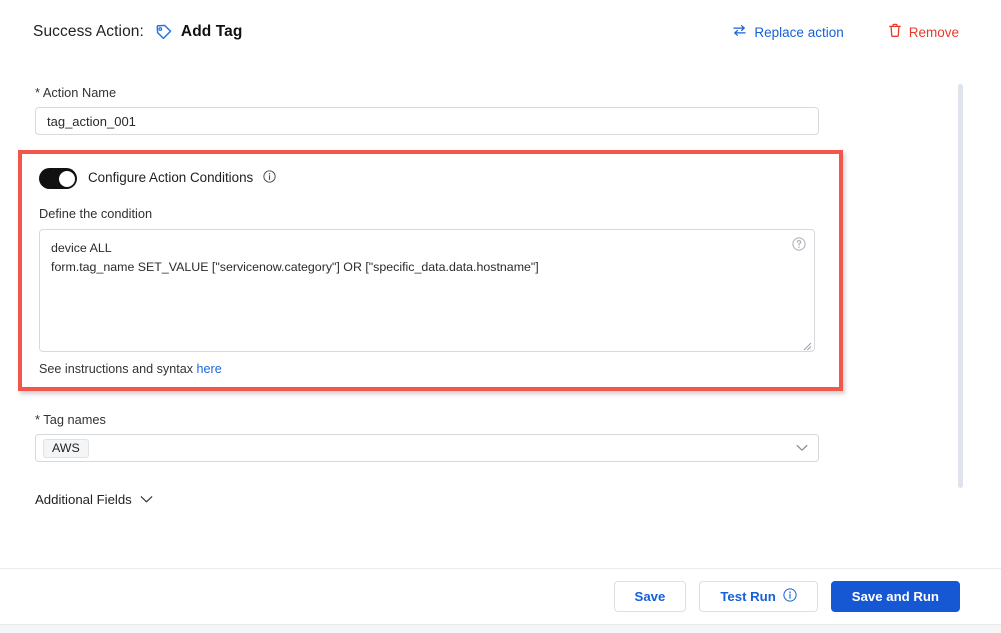  Describe the element at coordinates (739, 32) in the screenshot. I see `swap-arrows-icon` at that location.